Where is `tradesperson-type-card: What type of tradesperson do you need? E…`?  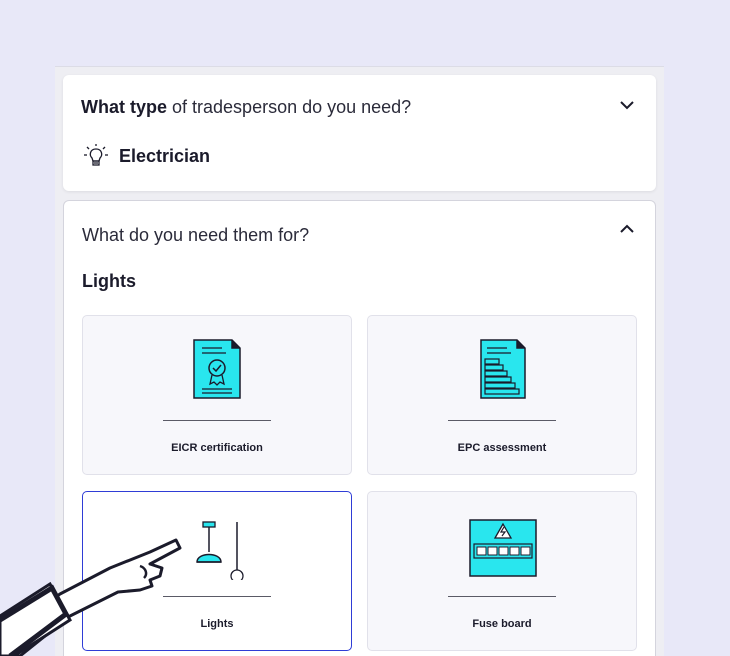 tradesperson-type-card: What type of tradesperson do you need? E… is located at coordinates (359, 133).